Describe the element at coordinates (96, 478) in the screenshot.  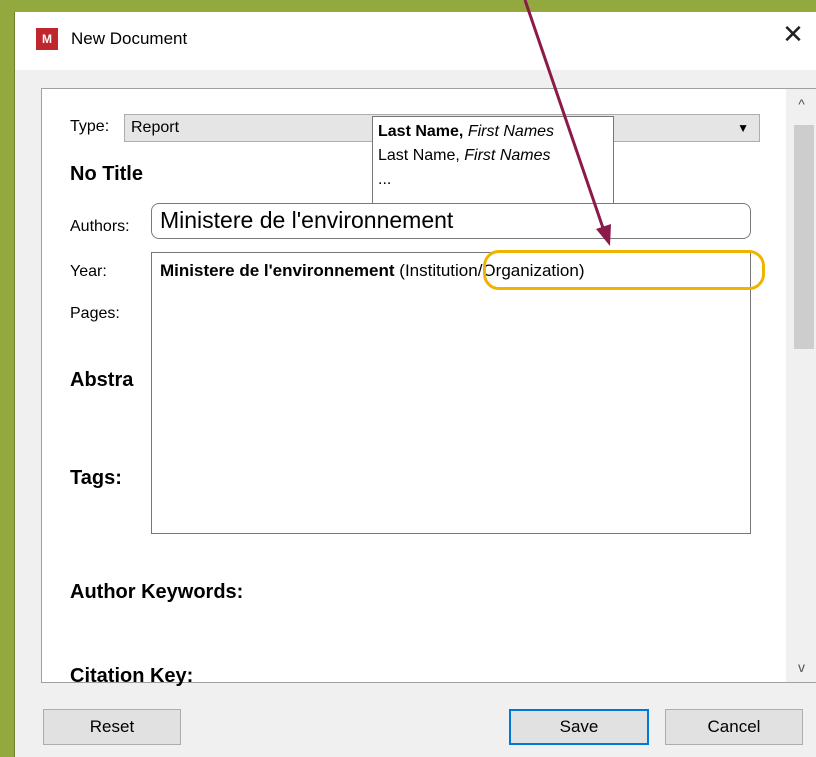
I see `tags-heading: Tags:` at that location.